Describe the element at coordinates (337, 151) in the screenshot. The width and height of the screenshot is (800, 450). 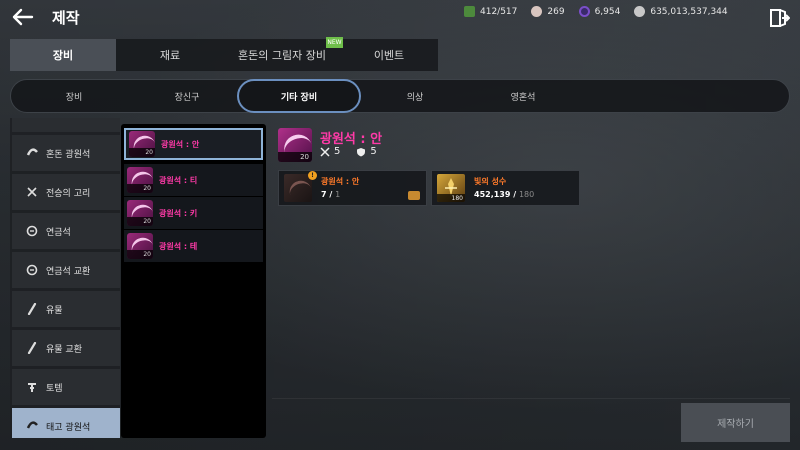
I see `attack-value: 5` at that location.